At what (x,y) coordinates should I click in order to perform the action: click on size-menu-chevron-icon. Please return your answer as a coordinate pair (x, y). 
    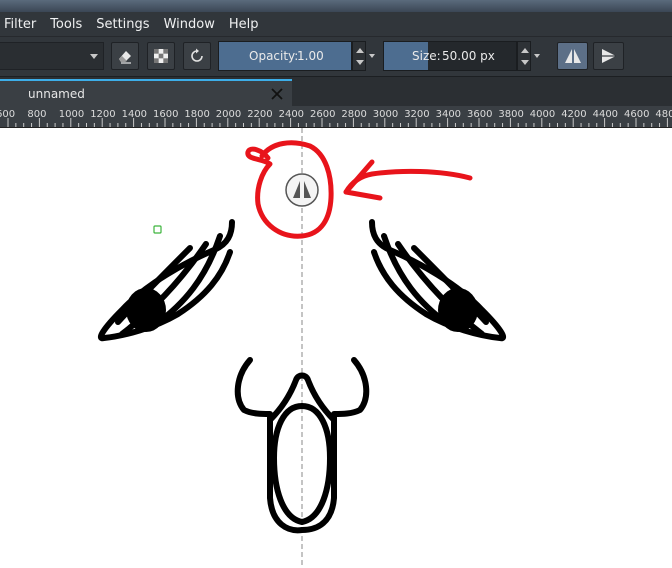
    Looking at the image, I should click on (537, 56).